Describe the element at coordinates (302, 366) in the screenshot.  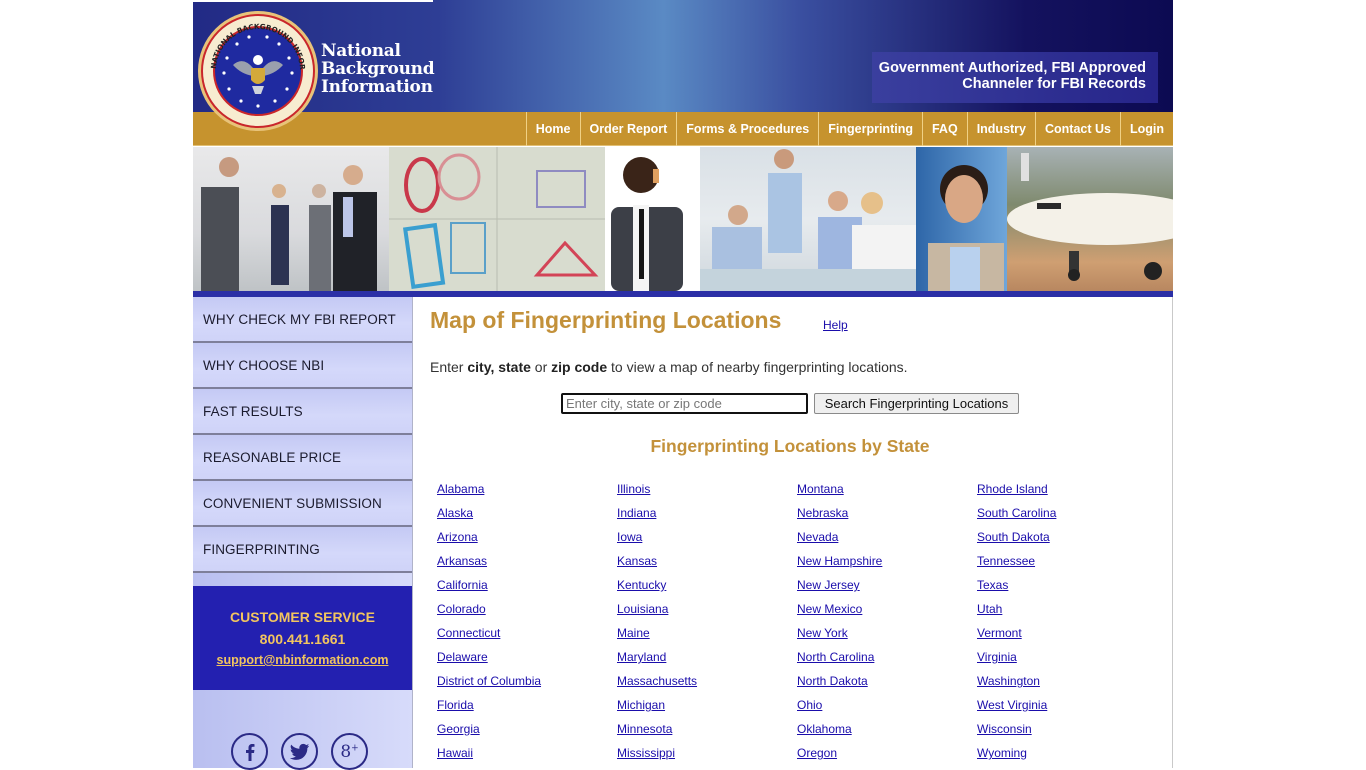
I see `sidebar-item-why-choose-nbi: WHY CHOOSE NBI` at that location.